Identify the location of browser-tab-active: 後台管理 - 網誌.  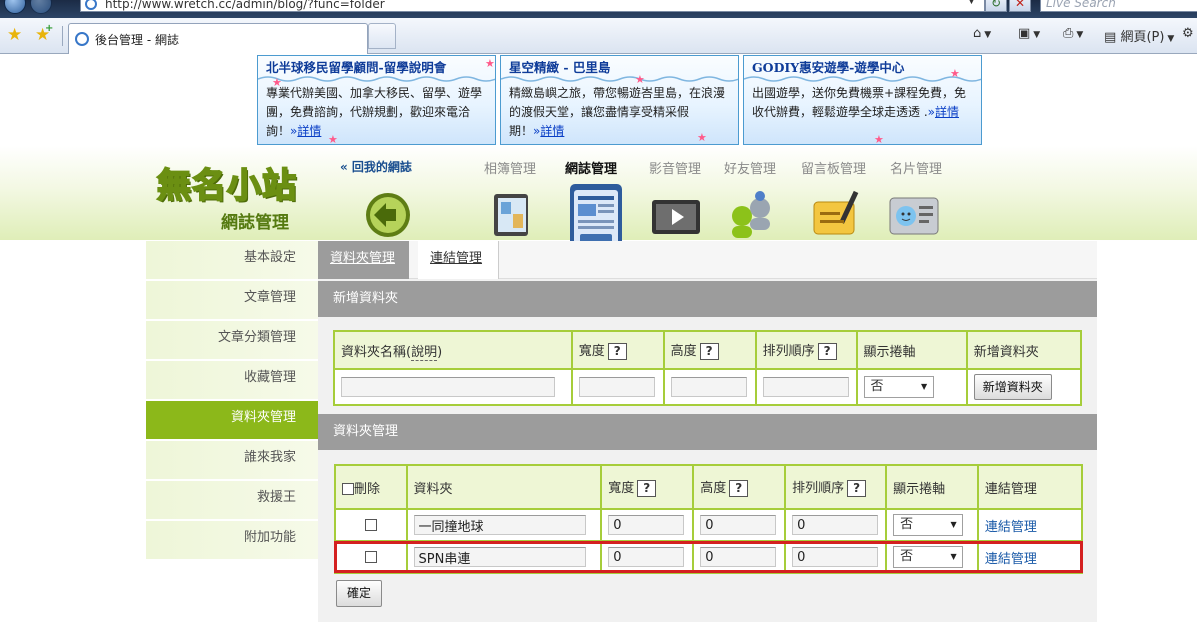
(218, 38).